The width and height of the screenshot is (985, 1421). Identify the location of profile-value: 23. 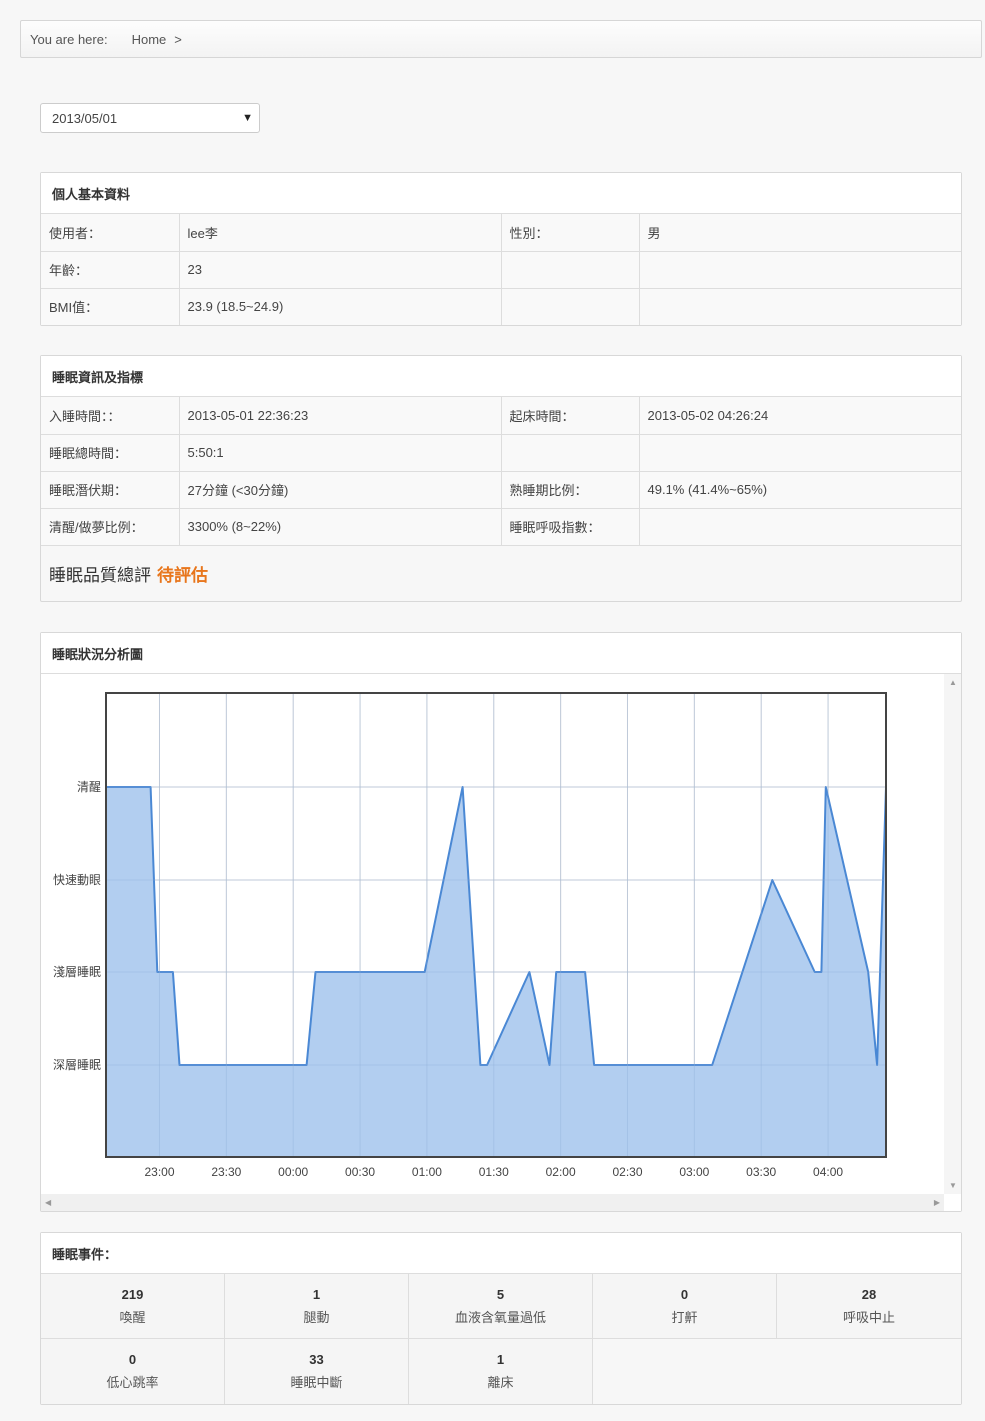
(340, 270).